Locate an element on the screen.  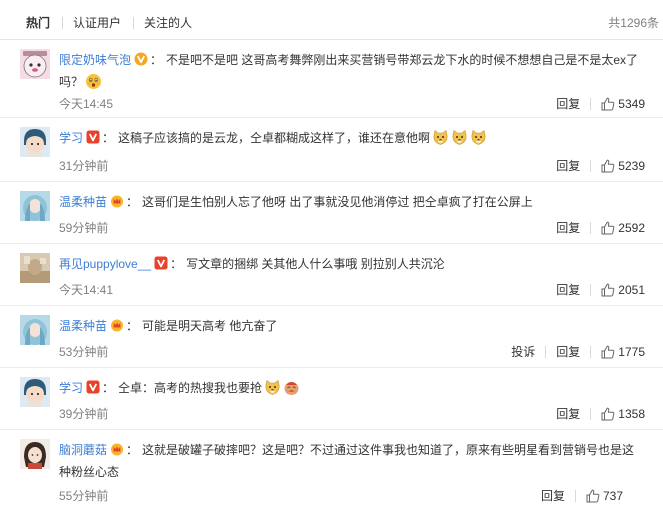
comment-actions: 回复 737 is located at coordinates (582, 496).